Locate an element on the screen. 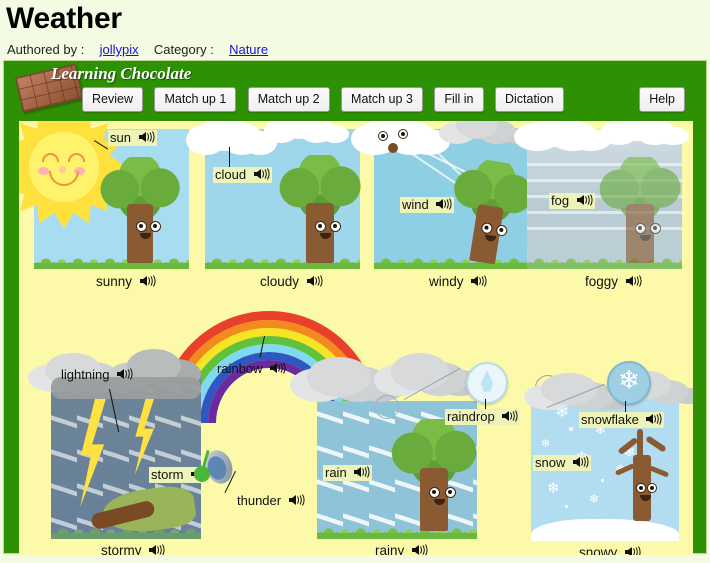 Image resolution: width=710 pixels, height=563 pixels. label-sun: sun is located at coordinates (132, 138).